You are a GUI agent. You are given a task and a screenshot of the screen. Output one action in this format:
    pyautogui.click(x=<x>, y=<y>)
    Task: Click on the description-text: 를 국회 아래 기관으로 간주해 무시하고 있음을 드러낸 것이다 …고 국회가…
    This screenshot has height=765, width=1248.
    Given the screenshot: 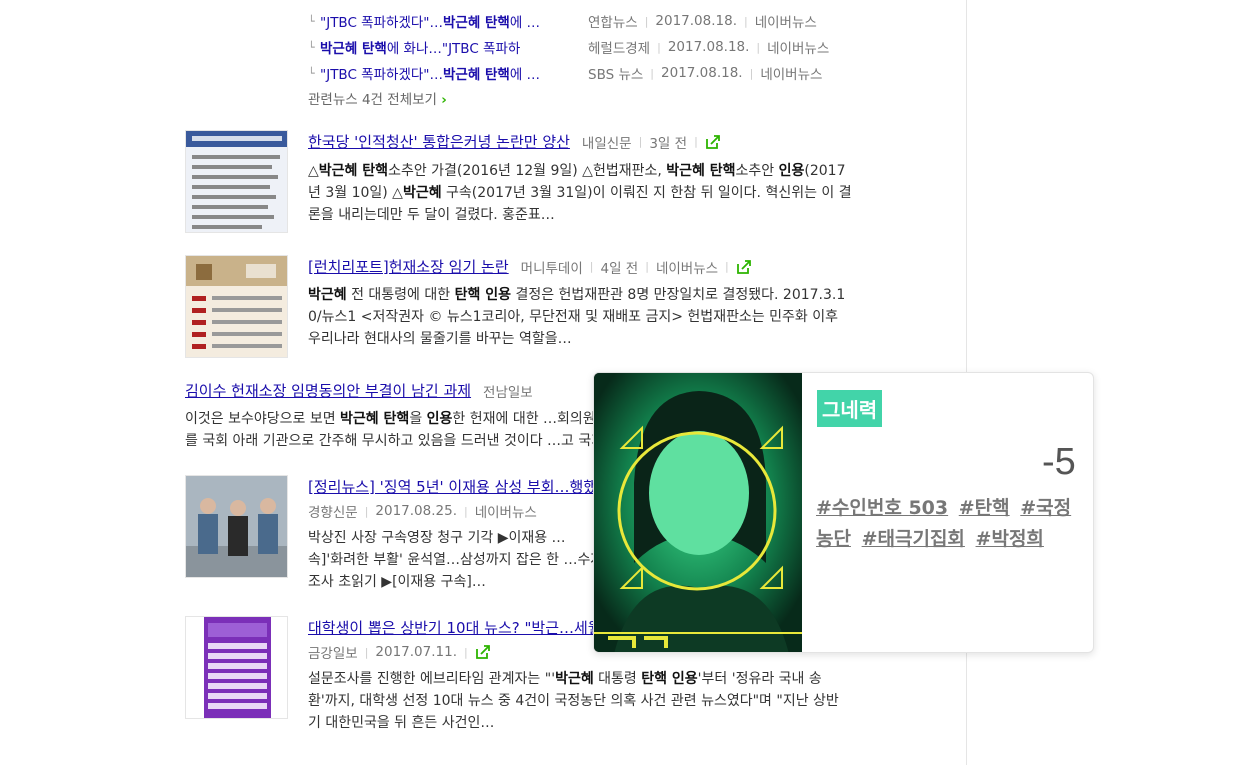 What is the action you would take?
    pyautogui.click(x=408, y=441)
    